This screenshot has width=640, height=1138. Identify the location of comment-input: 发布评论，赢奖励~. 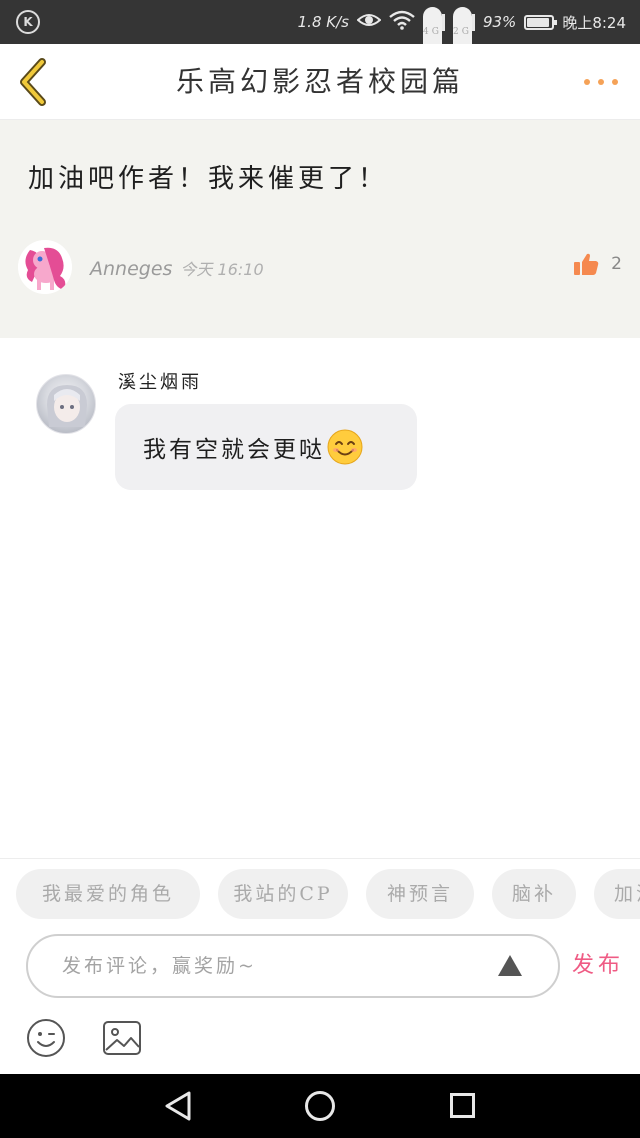
(293, 966).